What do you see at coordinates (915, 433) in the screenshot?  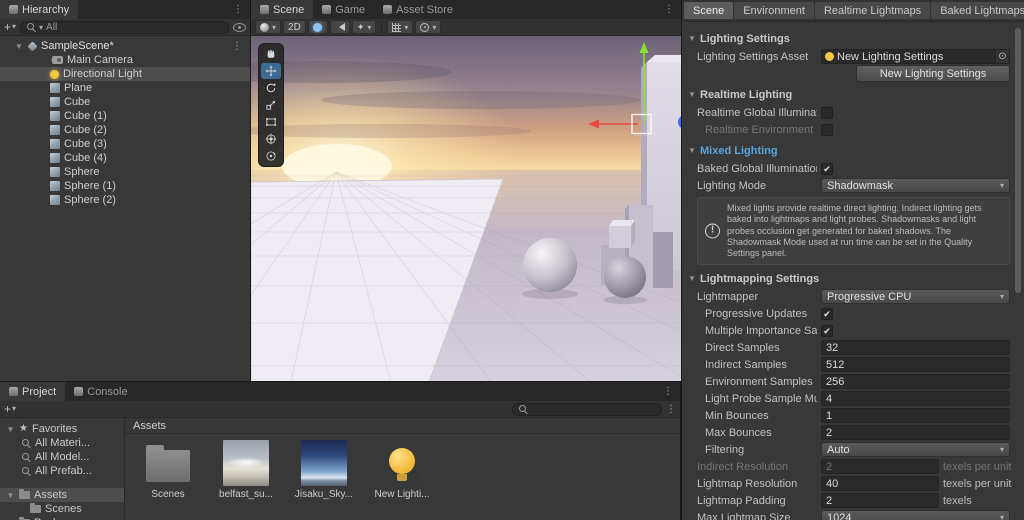 I see `max-bounces-field: 2` at bounding box center [915, 433].